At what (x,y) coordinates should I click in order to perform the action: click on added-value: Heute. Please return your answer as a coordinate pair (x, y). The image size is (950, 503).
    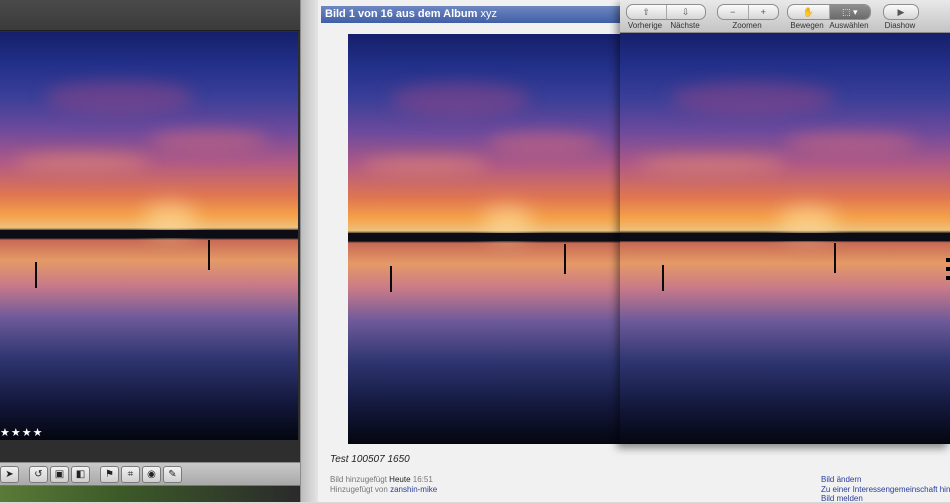
    Looking at the image, I should click on (400, 479).